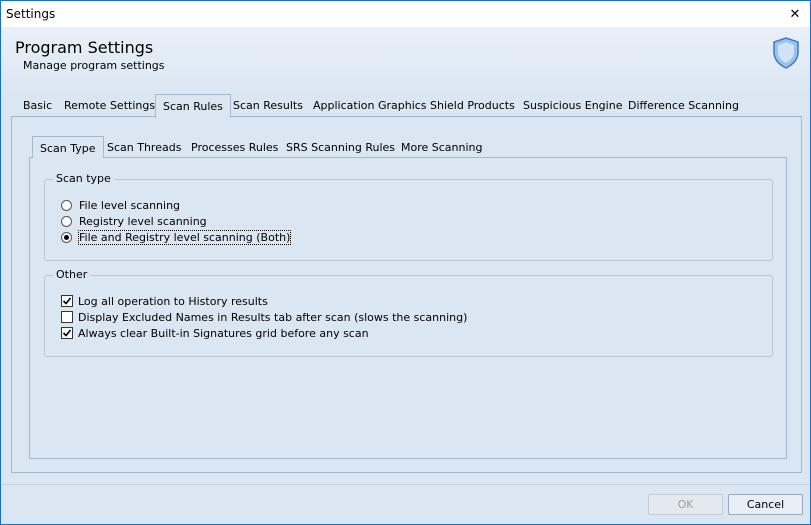 The width and height of the screenshot is (811, 525). What do you see at coordinates (68, 147) in the screenshot?
I see `tab-scan-type: Scan Type` at bounding box center [68, 147].